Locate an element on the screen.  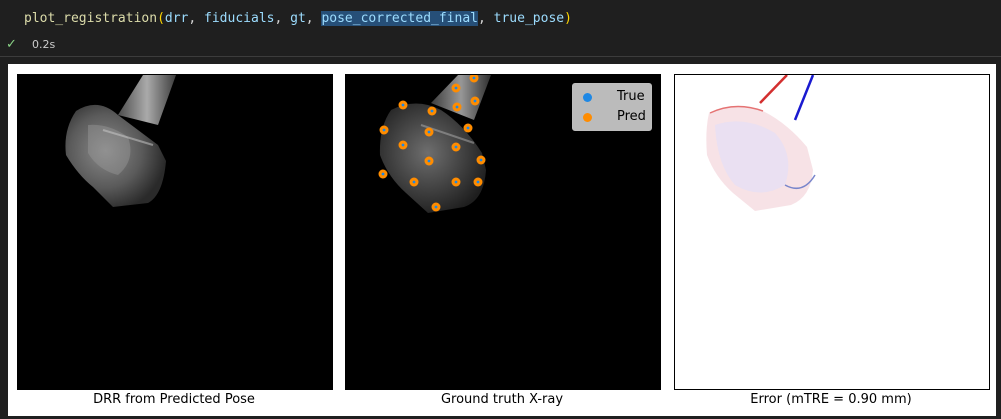
legend-label-pred: Pred is located at coordinates (631, 116).